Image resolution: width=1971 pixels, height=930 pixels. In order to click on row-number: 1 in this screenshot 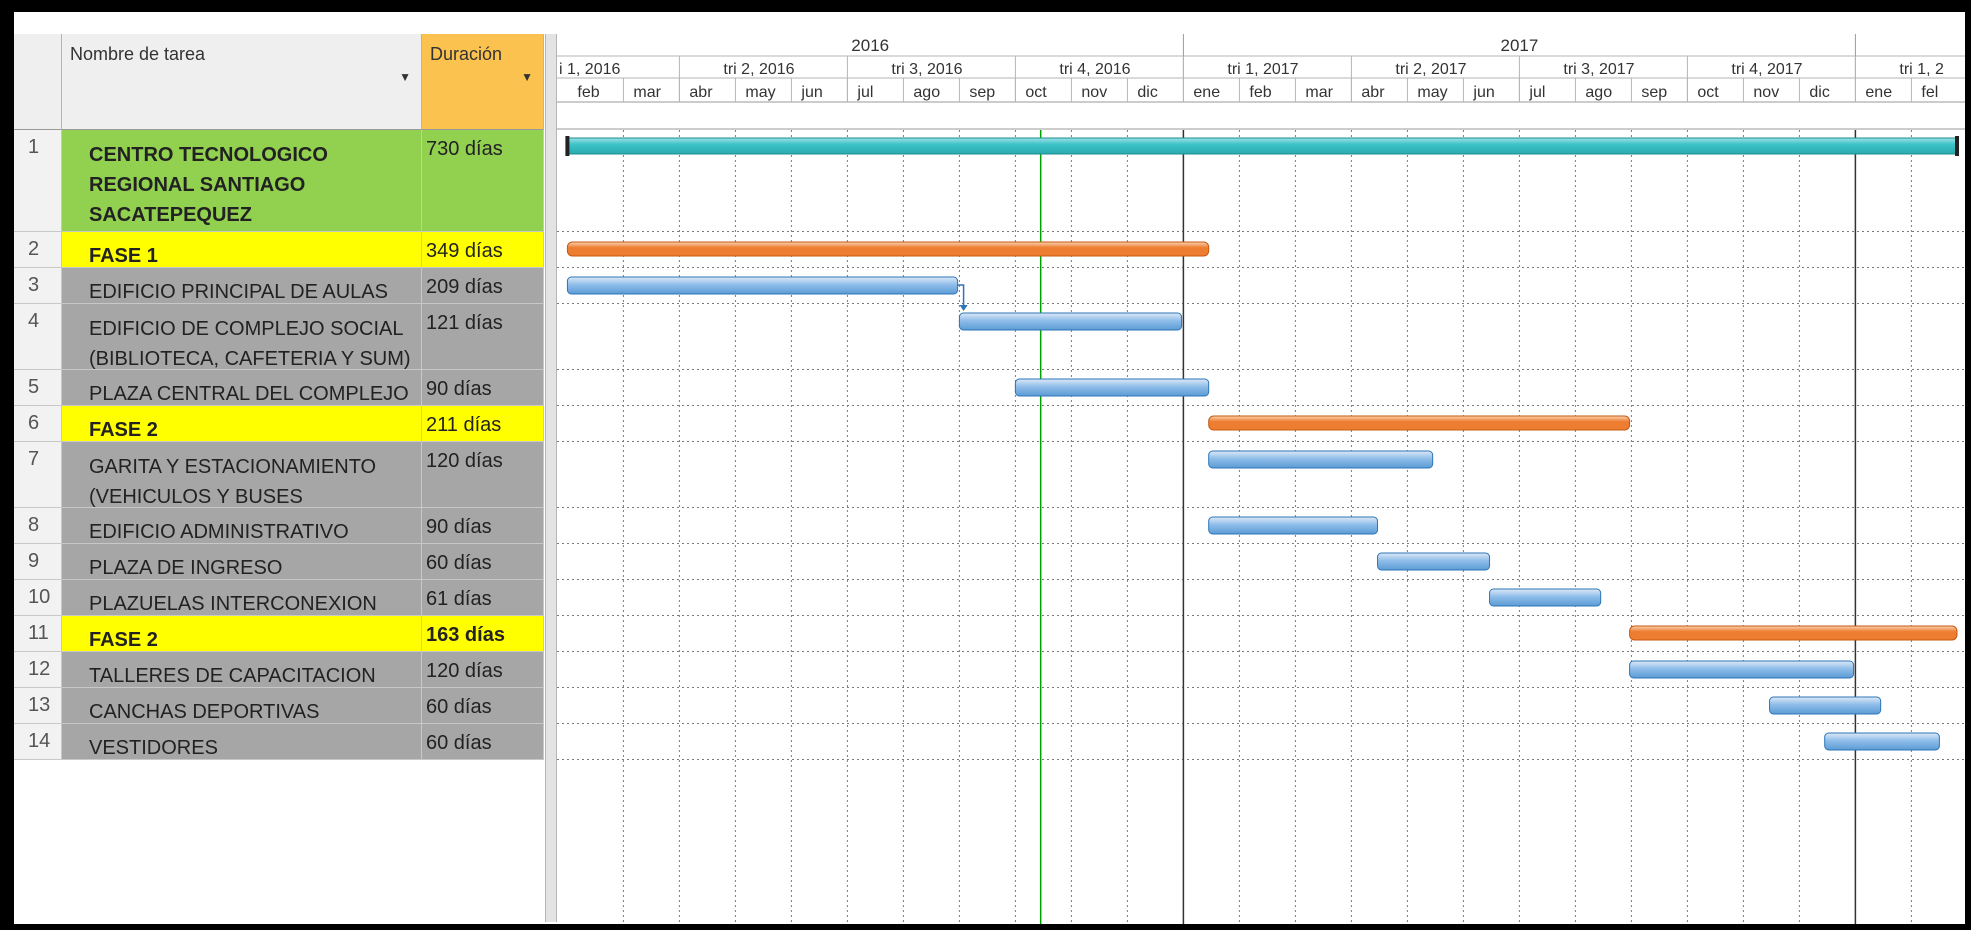, I will do `click(38, 181)`.